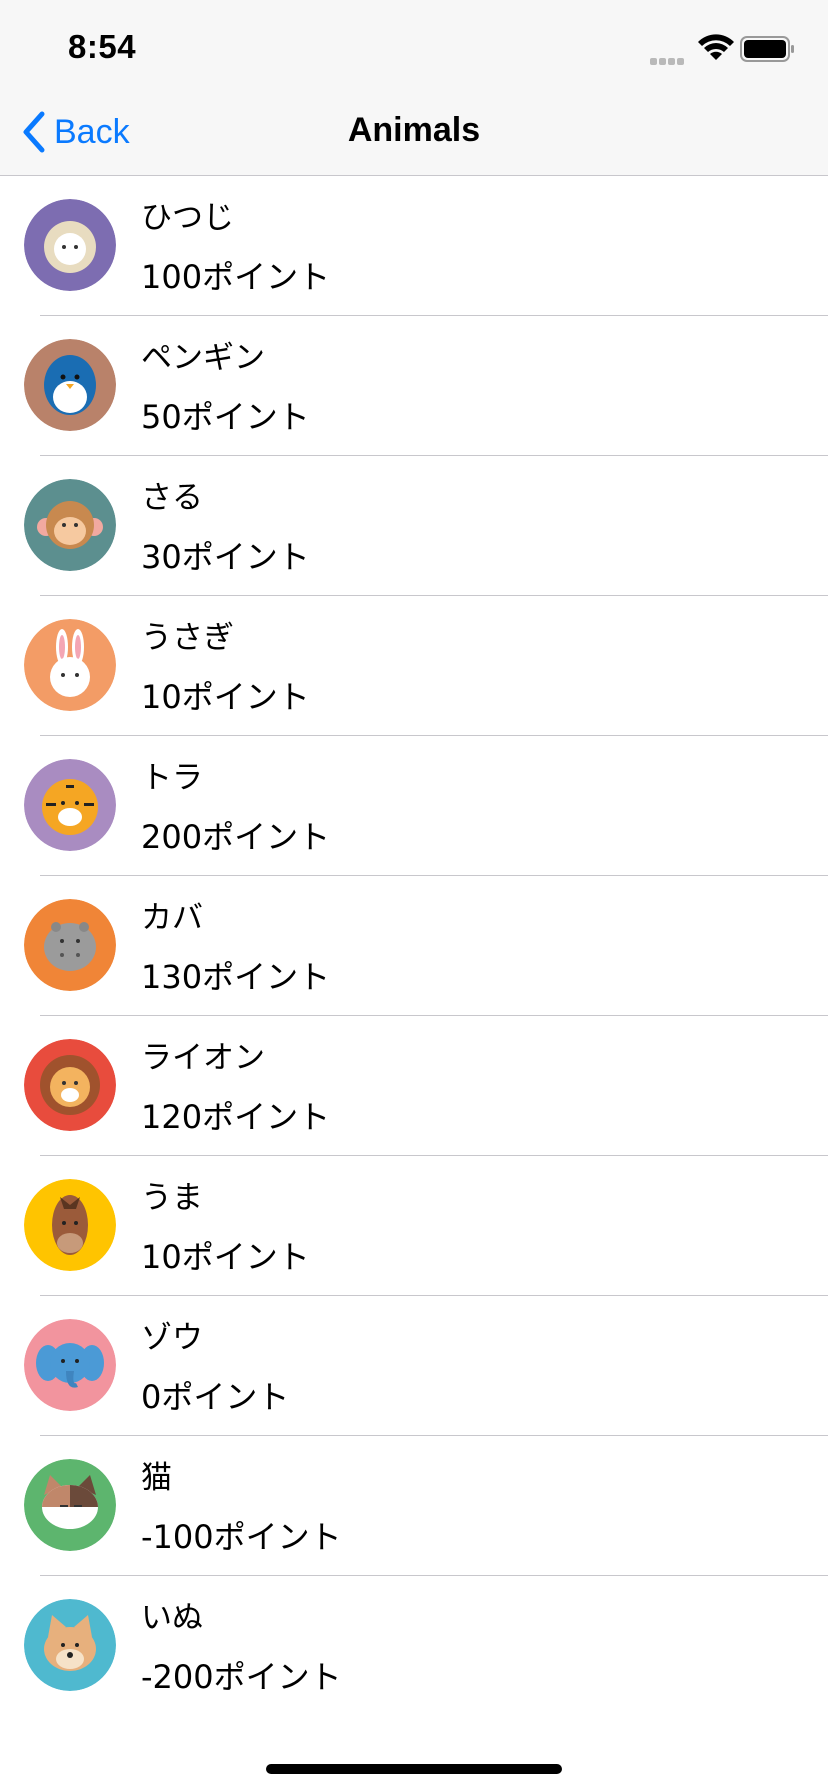 The image size is (828, 1792). What do you see at coordinates (236, 277) in the screenshot?
I see `animal-points: 100ポイント` at bounding box center [236, 277].